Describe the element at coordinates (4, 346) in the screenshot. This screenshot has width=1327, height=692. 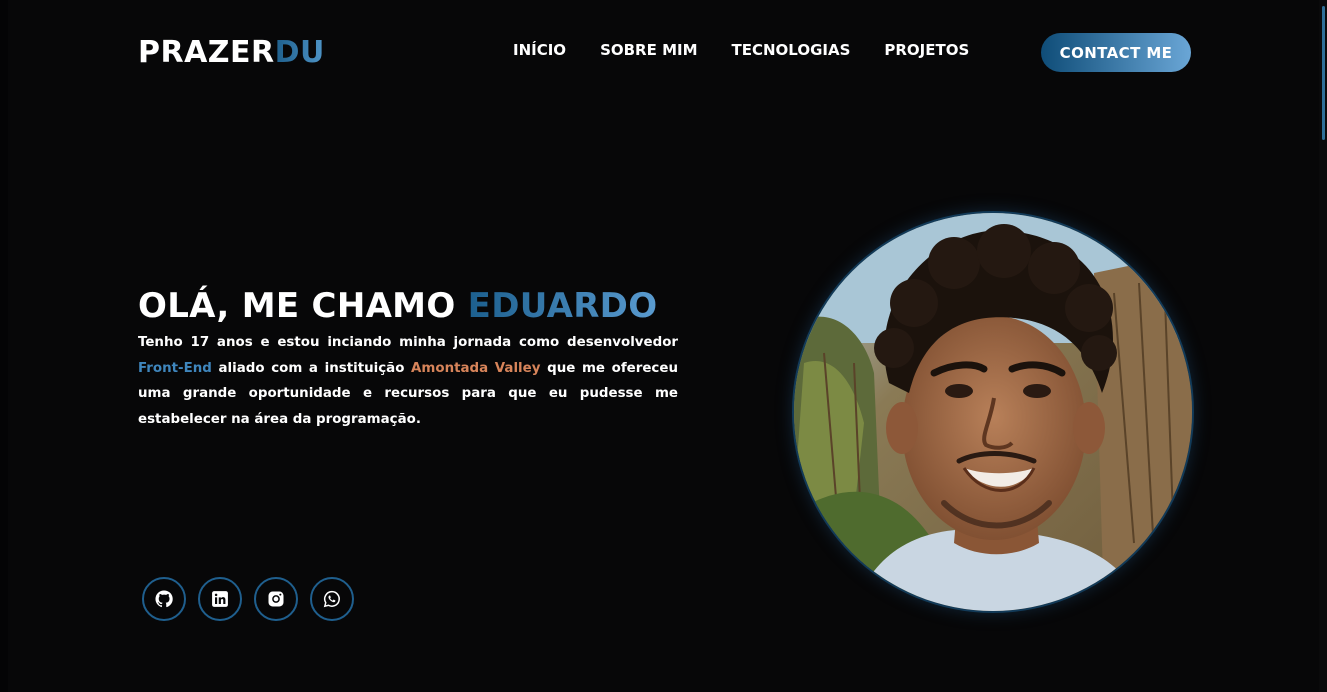
I see `left-edge` at that location.